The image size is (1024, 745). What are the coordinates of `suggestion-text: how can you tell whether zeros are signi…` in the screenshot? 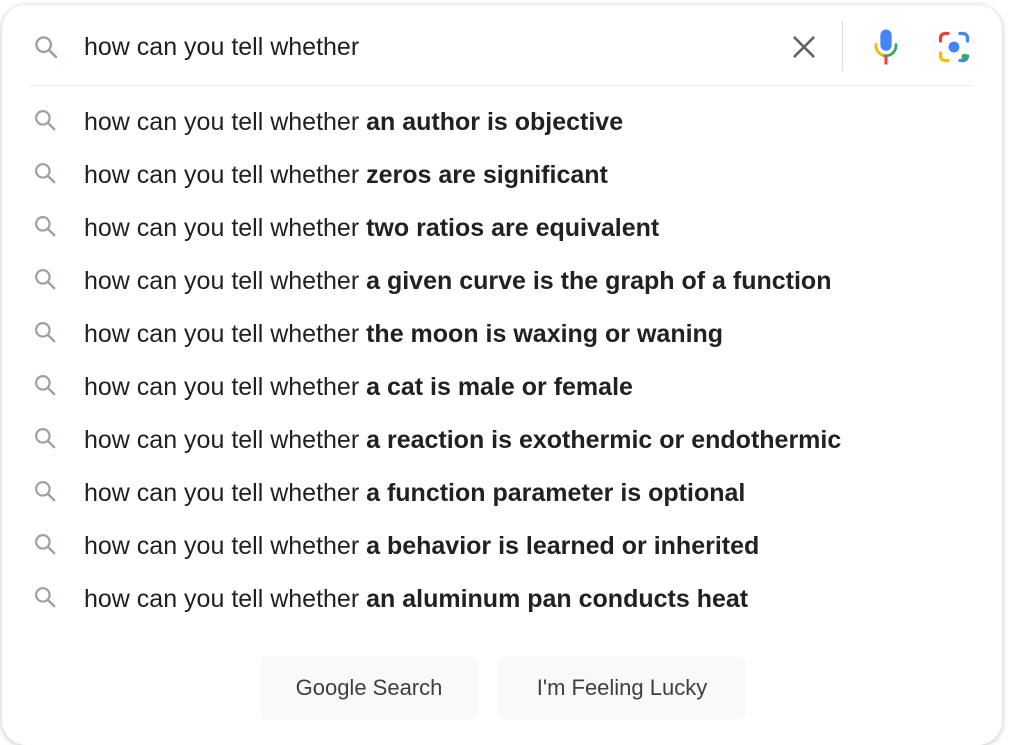 It's located at (346, 175).